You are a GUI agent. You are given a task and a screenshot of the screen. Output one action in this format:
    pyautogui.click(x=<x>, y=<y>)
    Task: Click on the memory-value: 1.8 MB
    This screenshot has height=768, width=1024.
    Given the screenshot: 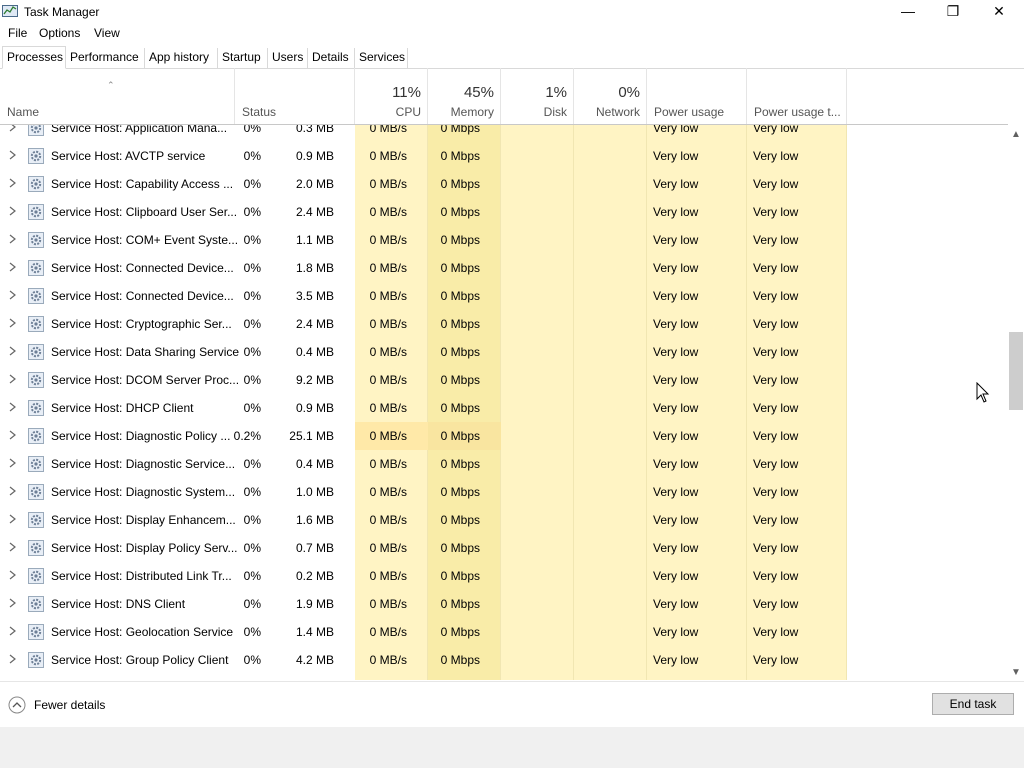 What is the action you would take?
    pyautogui.click(x=314, y=268)
    